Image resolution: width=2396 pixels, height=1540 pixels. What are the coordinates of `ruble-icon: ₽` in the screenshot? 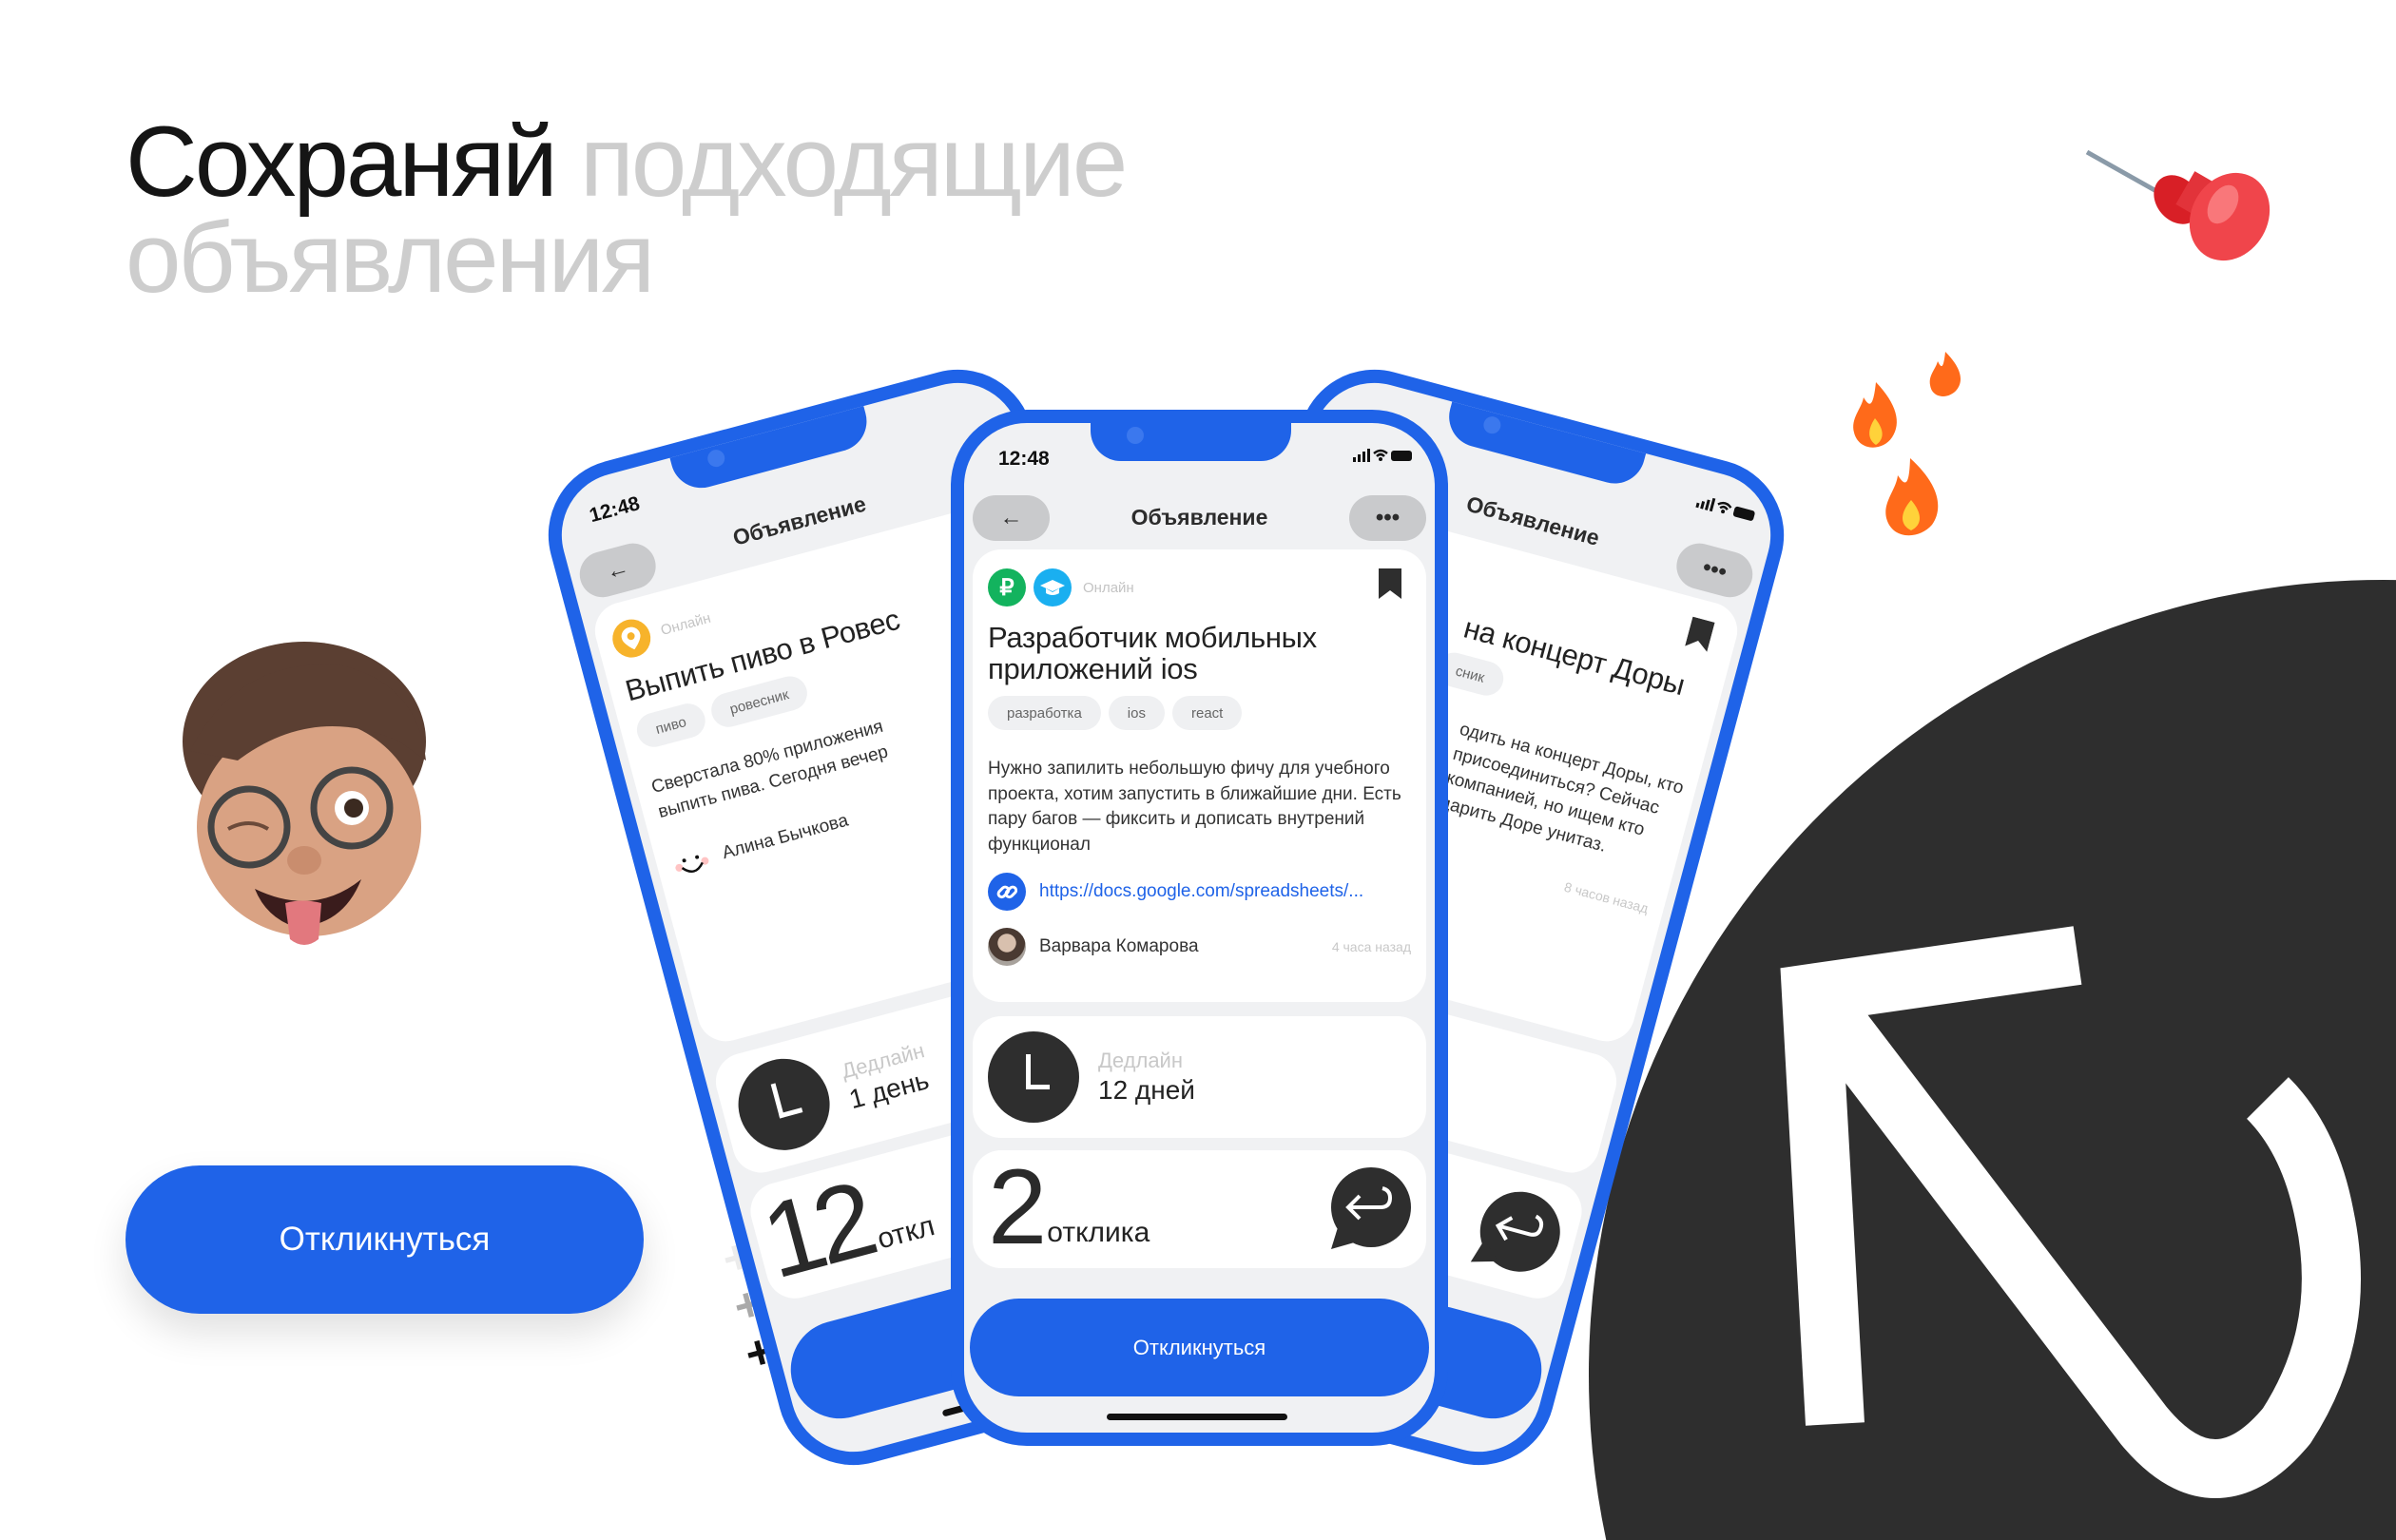 It's located at (1007, 587).